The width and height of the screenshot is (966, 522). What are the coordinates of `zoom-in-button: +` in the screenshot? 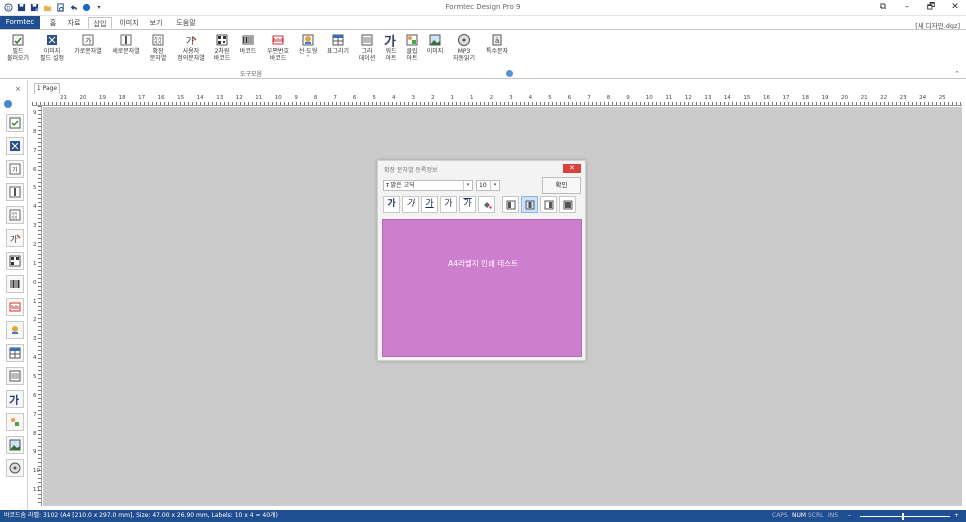 It's located at (956, 516).